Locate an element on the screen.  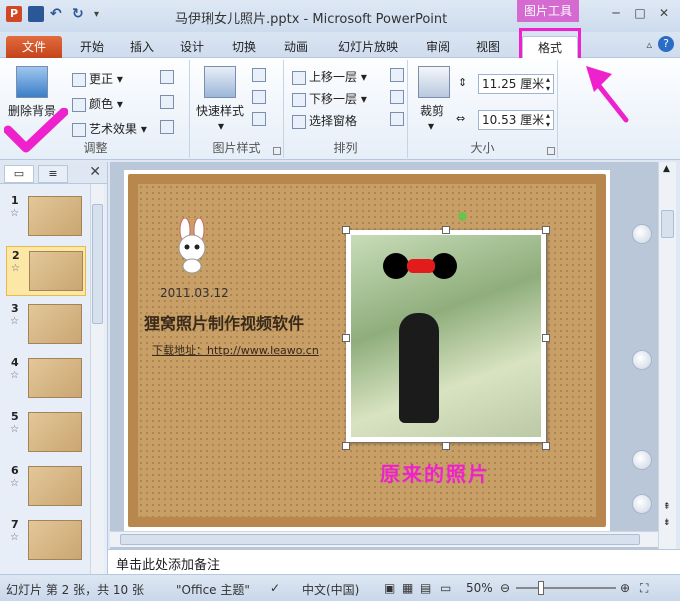
window-title: 马伊琍女儿照片.pptx - Microsoft PowerPoint is located at coordinates (311, 19).